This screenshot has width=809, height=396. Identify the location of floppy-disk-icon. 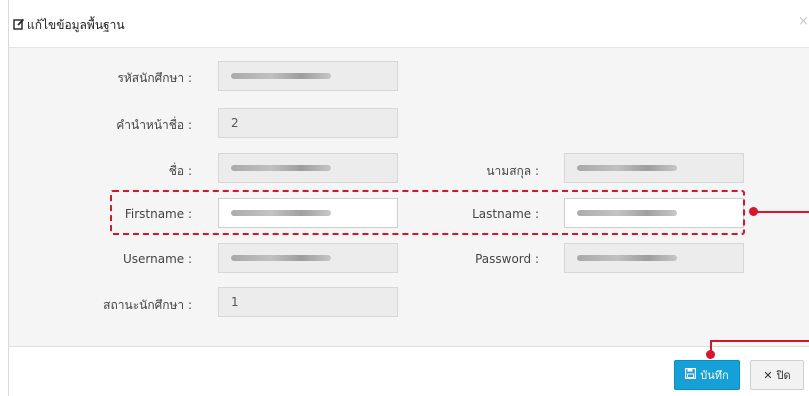
(691, 375).